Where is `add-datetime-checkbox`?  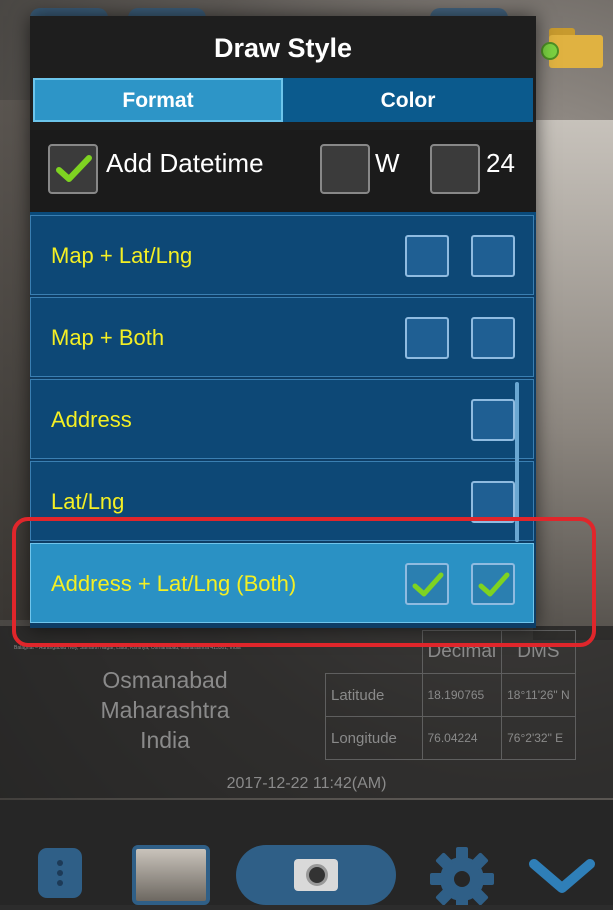 add-datetime-checkbox is located at coordinates (73, 169).